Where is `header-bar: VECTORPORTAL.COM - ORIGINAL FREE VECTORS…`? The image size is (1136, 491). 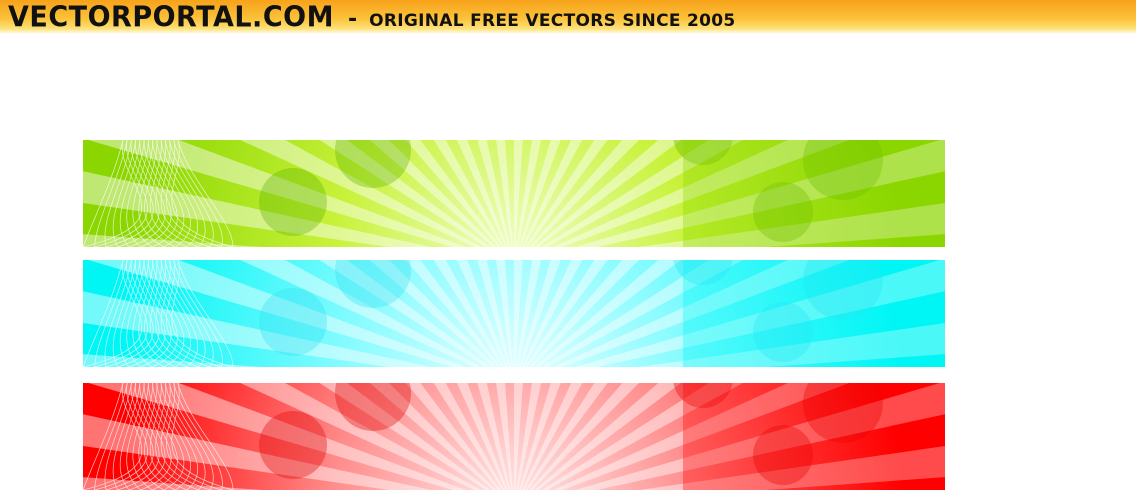 header-bar: VECTORPORTAL.COM - ORIGINAL FREE VECTORS… is located at coordinates (568, 17).